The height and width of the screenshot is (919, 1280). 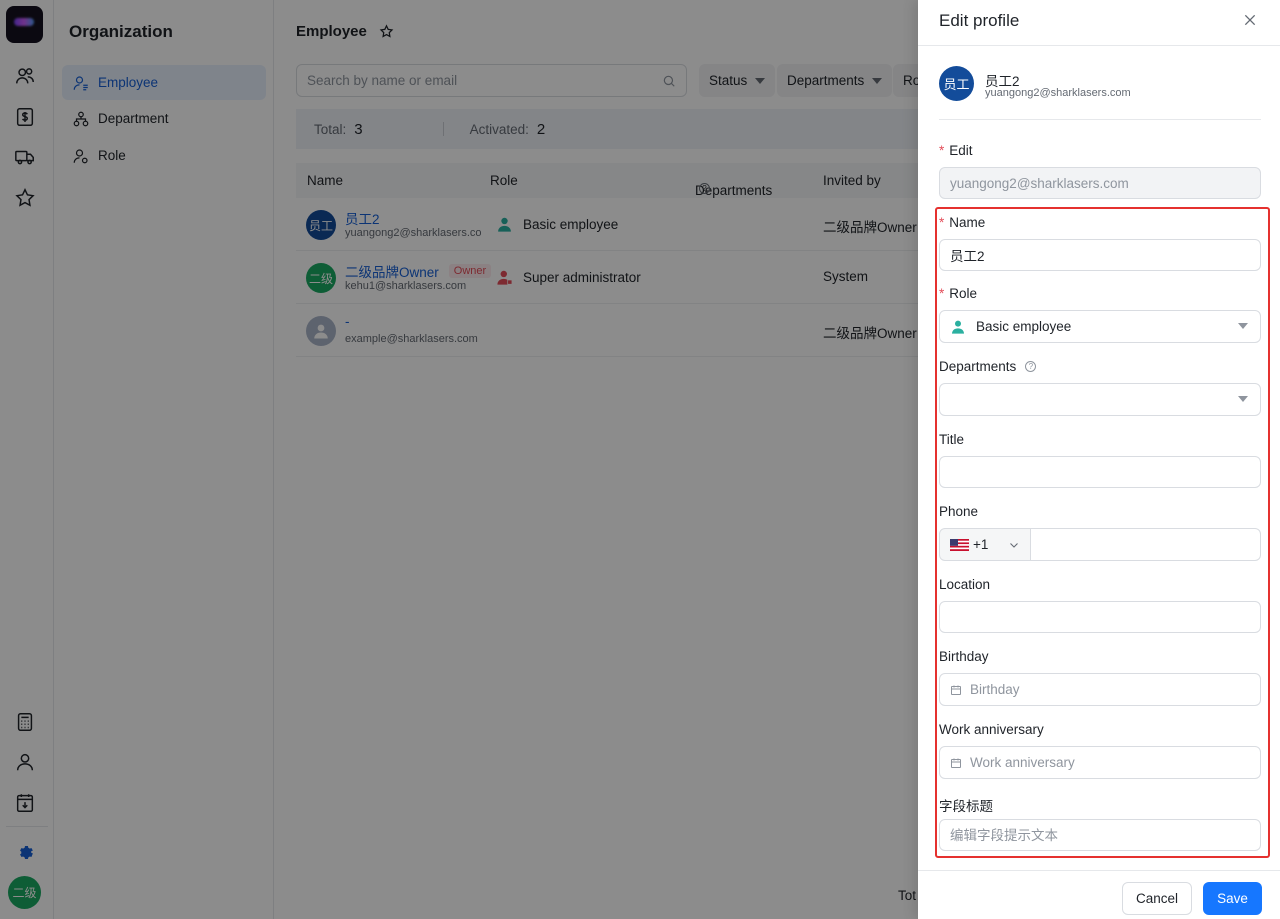 What do you see at coordinates (1110, 762) in the screenshot?
I see `work-anniversary-input` at bounding box center [1110, 762].